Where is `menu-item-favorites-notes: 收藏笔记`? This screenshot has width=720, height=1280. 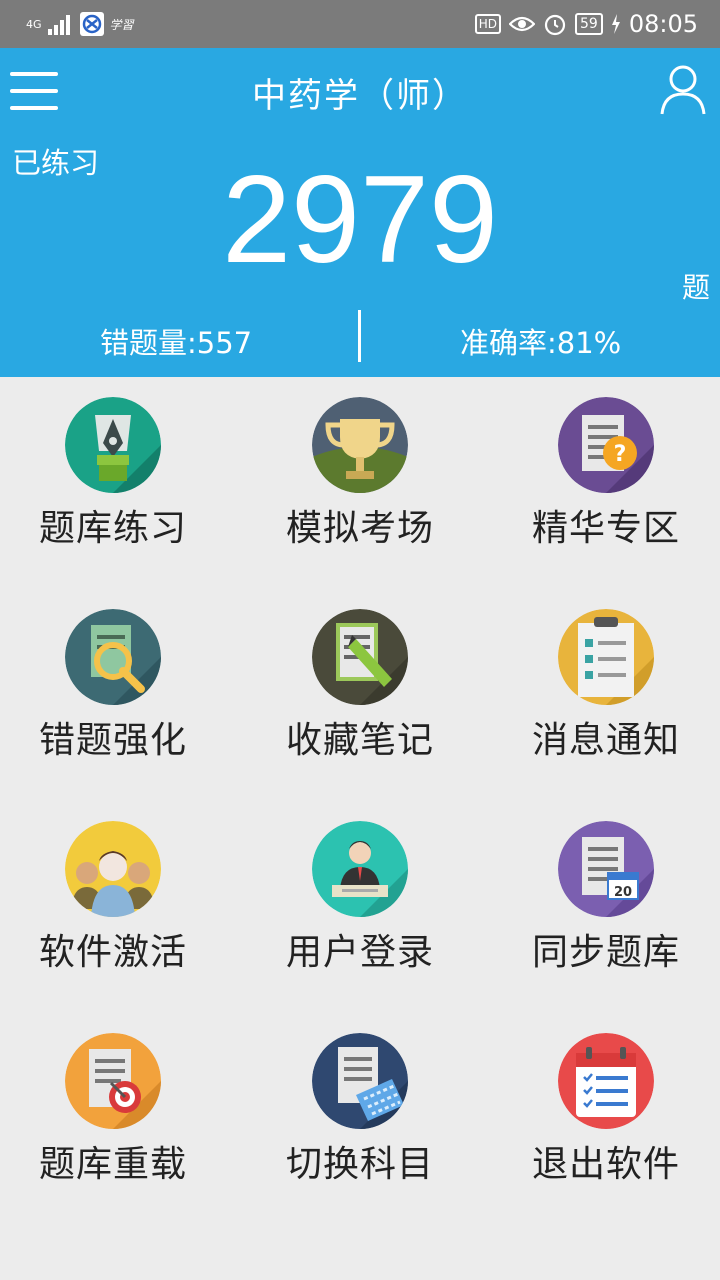
menu-item-favorites-notes: 收藏笔记 is located at coordinates (367, 695).